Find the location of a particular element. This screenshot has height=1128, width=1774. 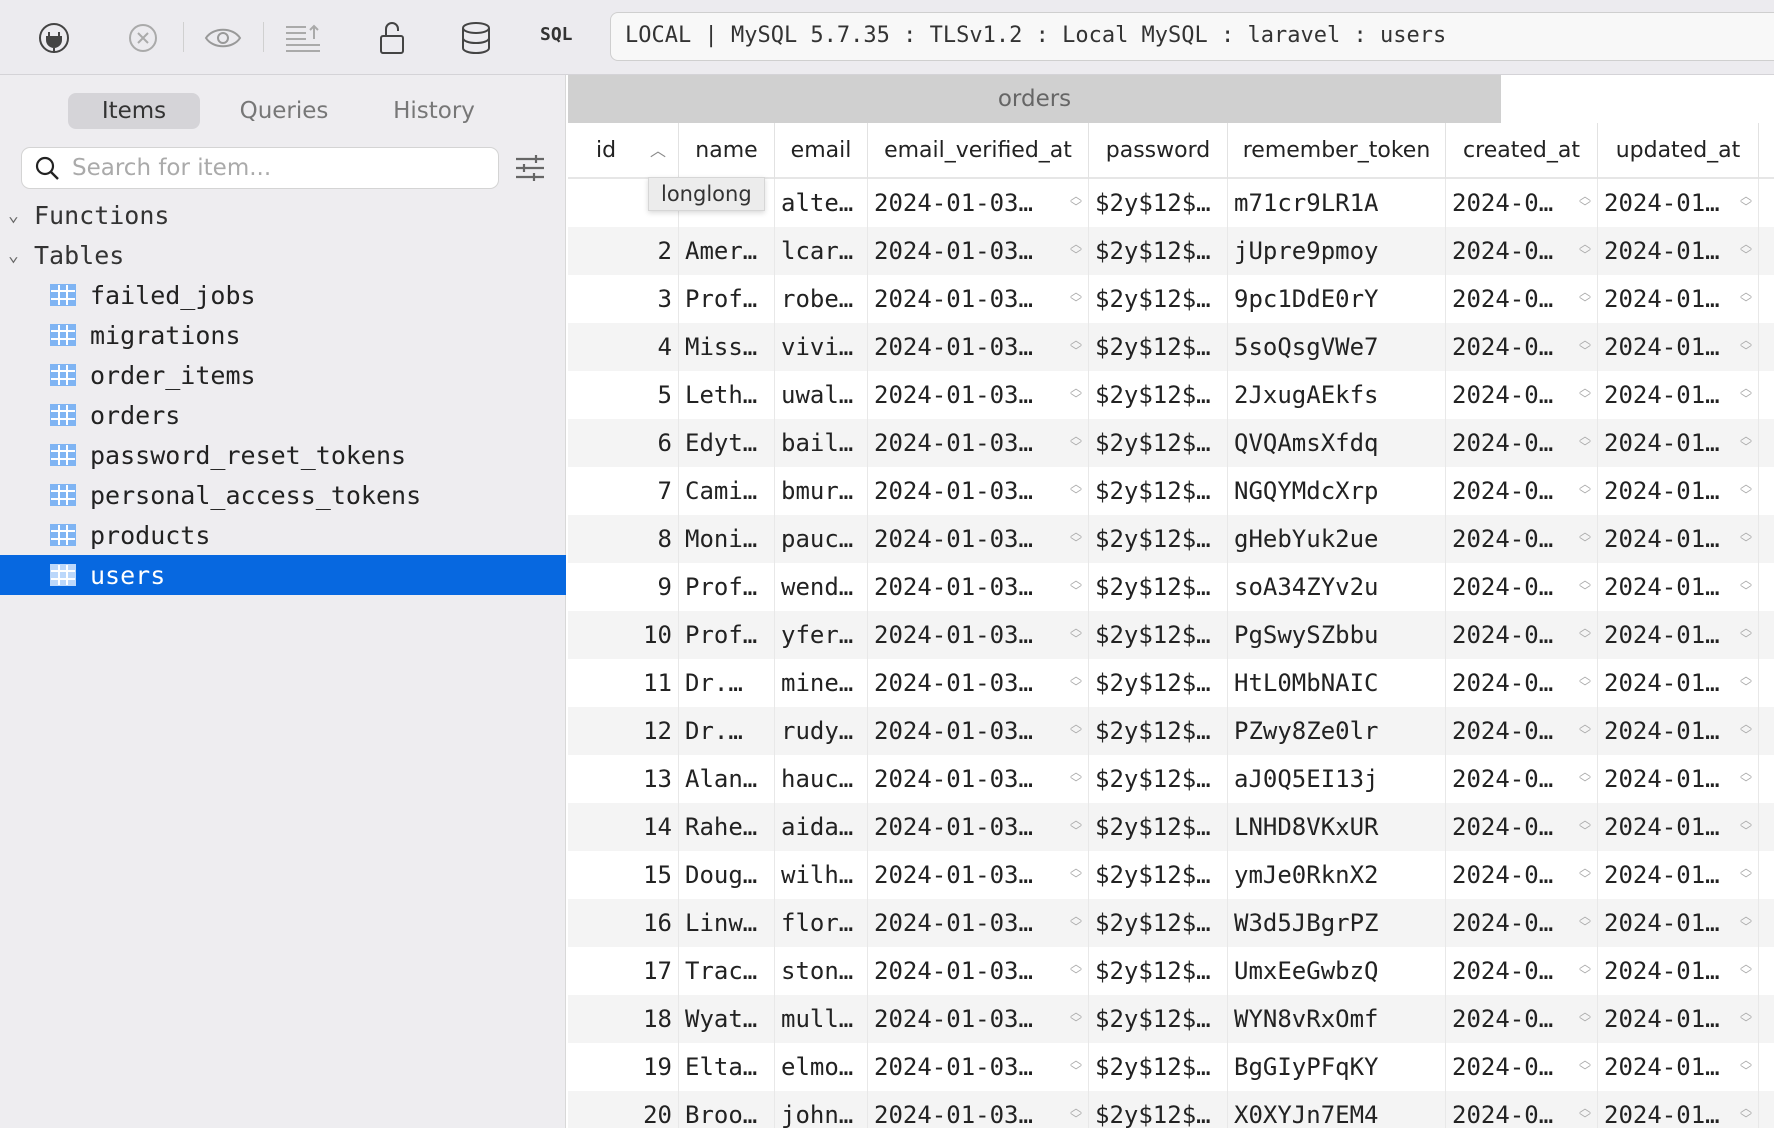

sidebar-table-orders: orders is located at coordinates (283, 415).